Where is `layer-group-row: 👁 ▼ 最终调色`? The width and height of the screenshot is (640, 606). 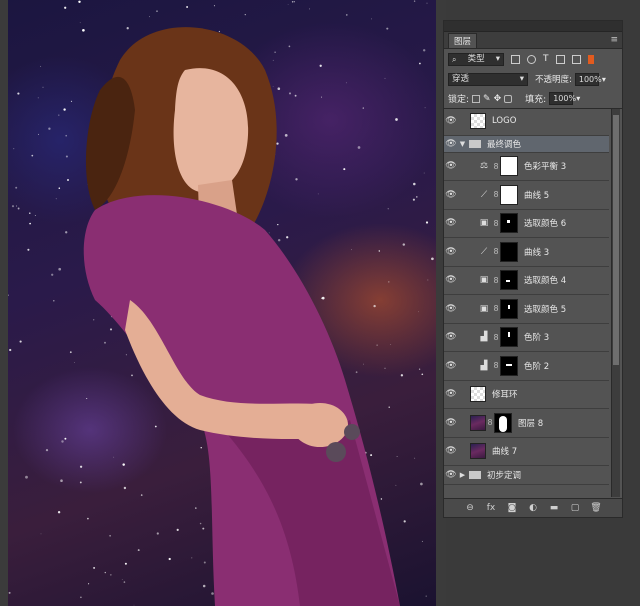
layer-group-row: 👁 ▼ 最终调色 is located at coordinates (526, 144).